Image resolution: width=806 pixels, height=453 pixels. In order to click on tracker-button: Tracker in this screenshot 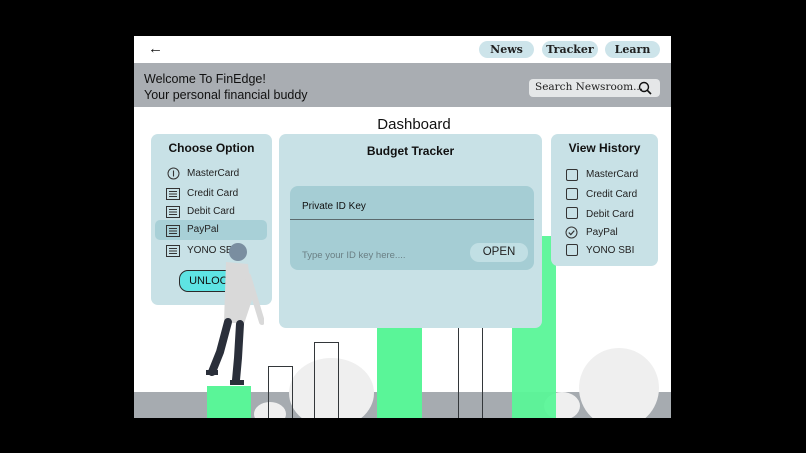, I will do `click(570, 49)`.